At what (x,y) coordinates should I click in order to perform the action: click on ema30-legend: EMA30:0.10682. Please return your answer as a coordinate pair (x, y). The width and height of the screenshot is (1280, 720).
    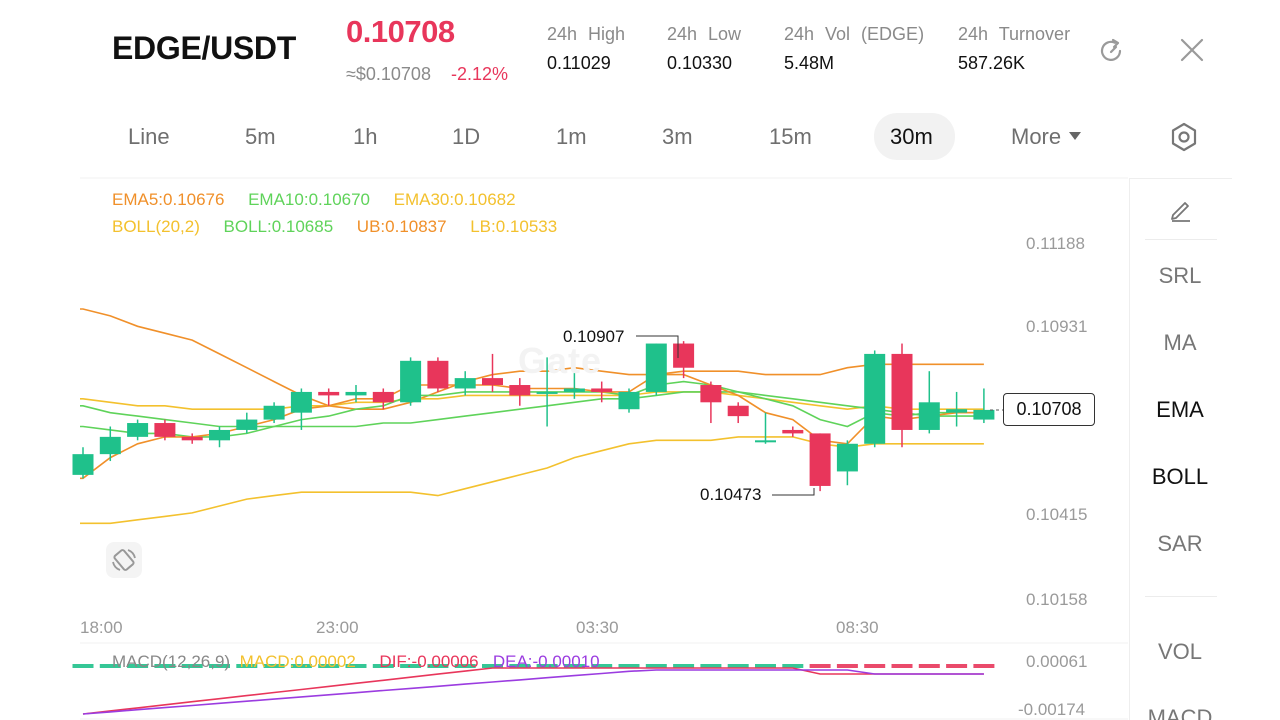
    Looking at the image, I should click on (454, 199).